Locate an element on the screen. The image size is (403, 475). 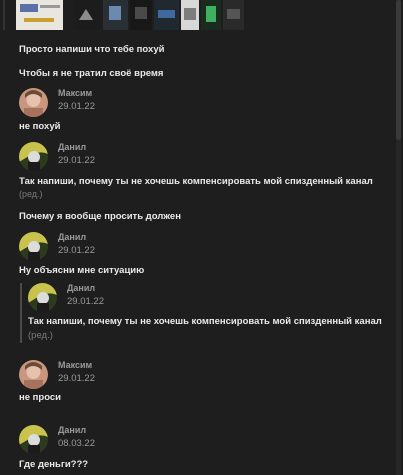
message-text: Почему я вообще просить должен is located at coordinates (100, 216).